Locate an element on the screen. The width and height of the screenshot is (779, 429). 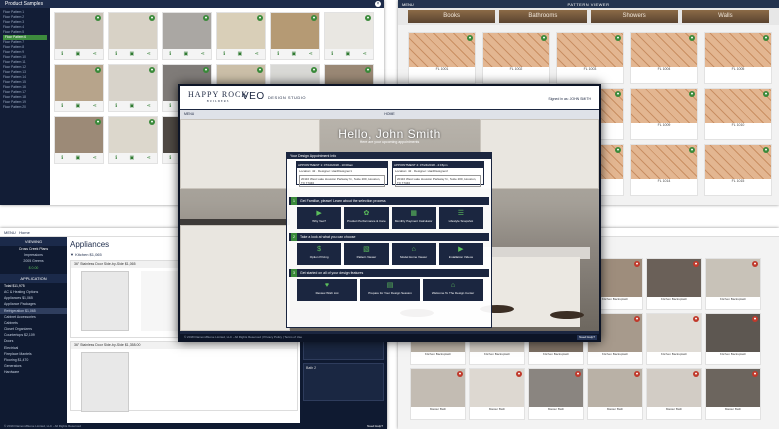
tab-showers: Showers is located at coordinates (634, 16).